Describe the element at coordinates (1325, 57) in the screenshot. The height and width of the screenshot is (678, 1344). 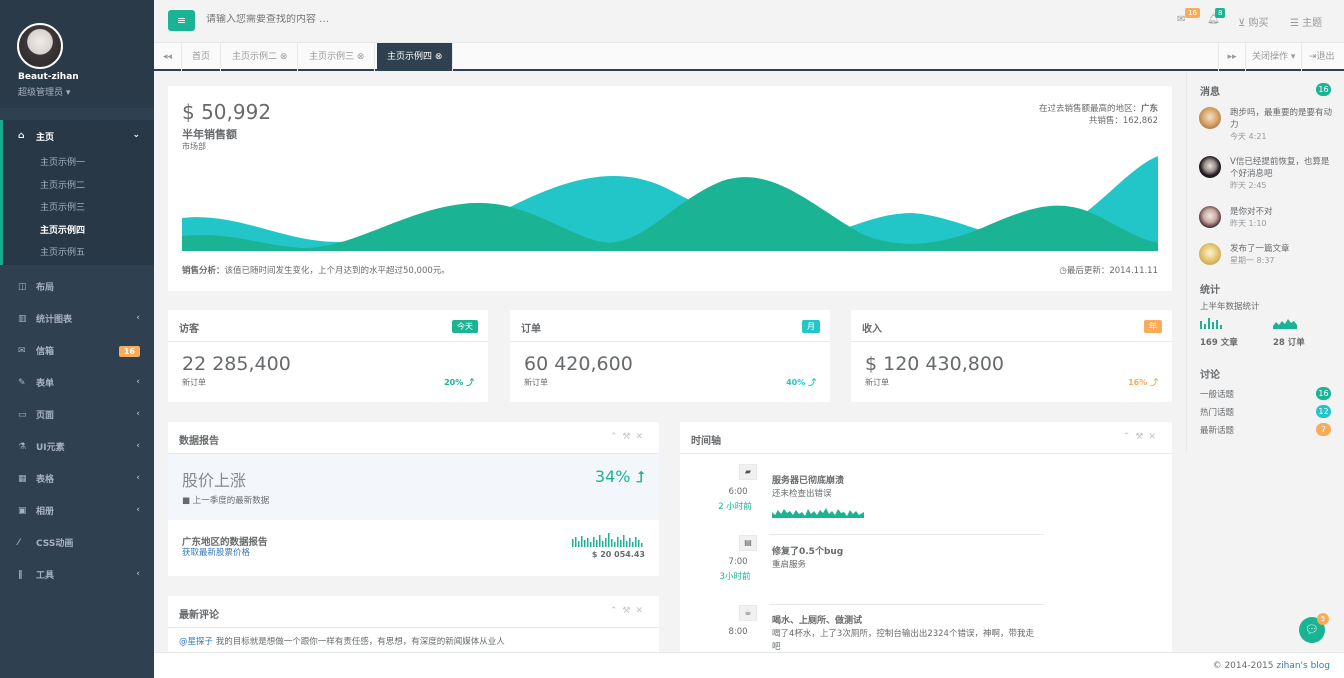
I see `exit-label: 退出` at that location.